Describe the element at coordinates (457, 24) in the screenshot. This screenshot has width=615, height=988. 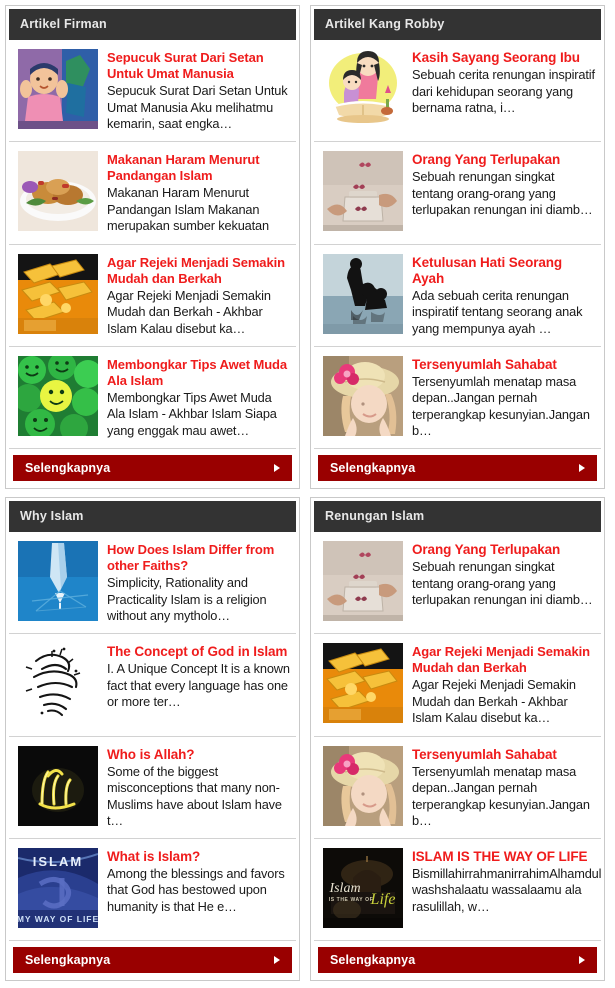
I see `panel-header-title: Artikel Kang Robby` at that location.